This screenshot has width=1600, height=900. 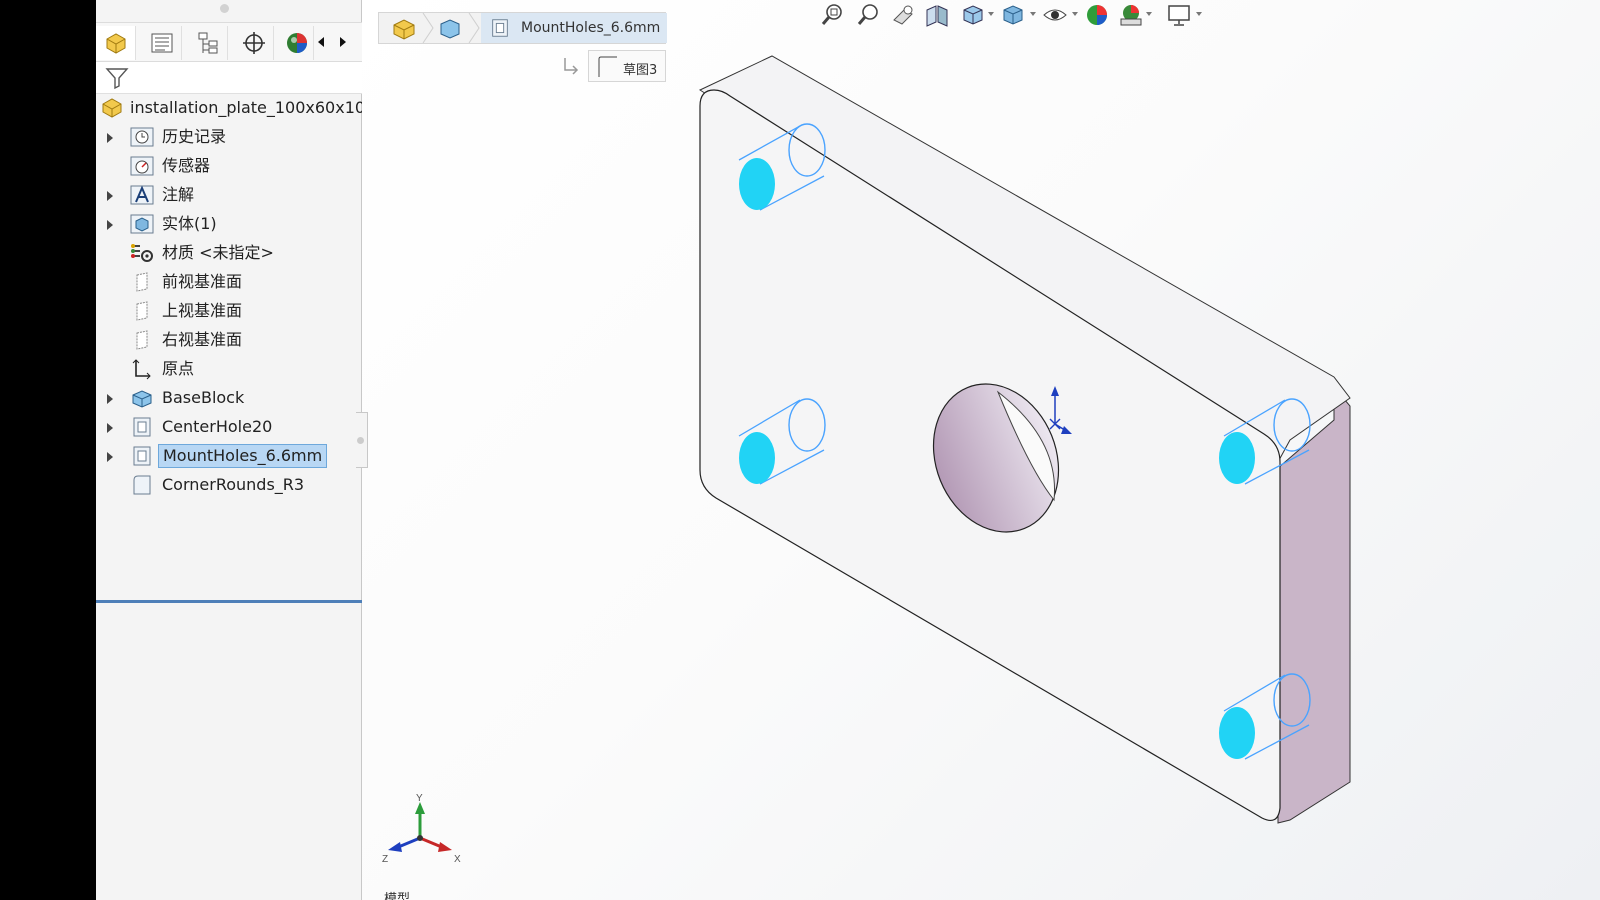 What do you see at coordinates (229, 166) in the screenshot?
I see `tree-item-sensors: 传感器` at bounding box center [229, 166].